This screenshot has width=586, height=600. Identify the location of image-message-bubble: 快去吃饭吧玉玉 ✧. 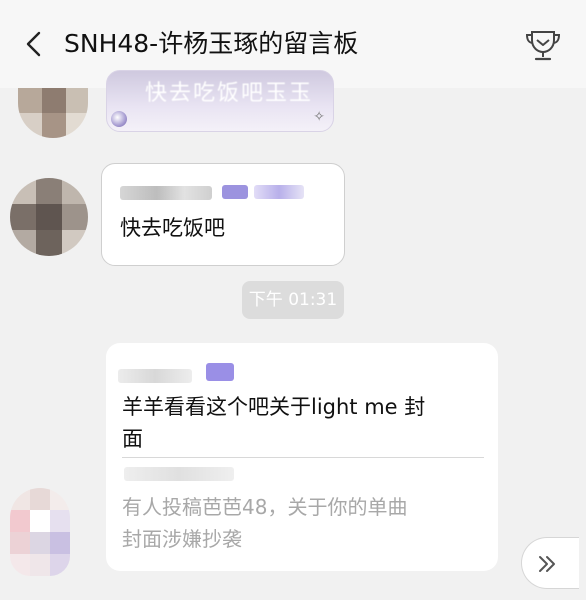
(220, 101).